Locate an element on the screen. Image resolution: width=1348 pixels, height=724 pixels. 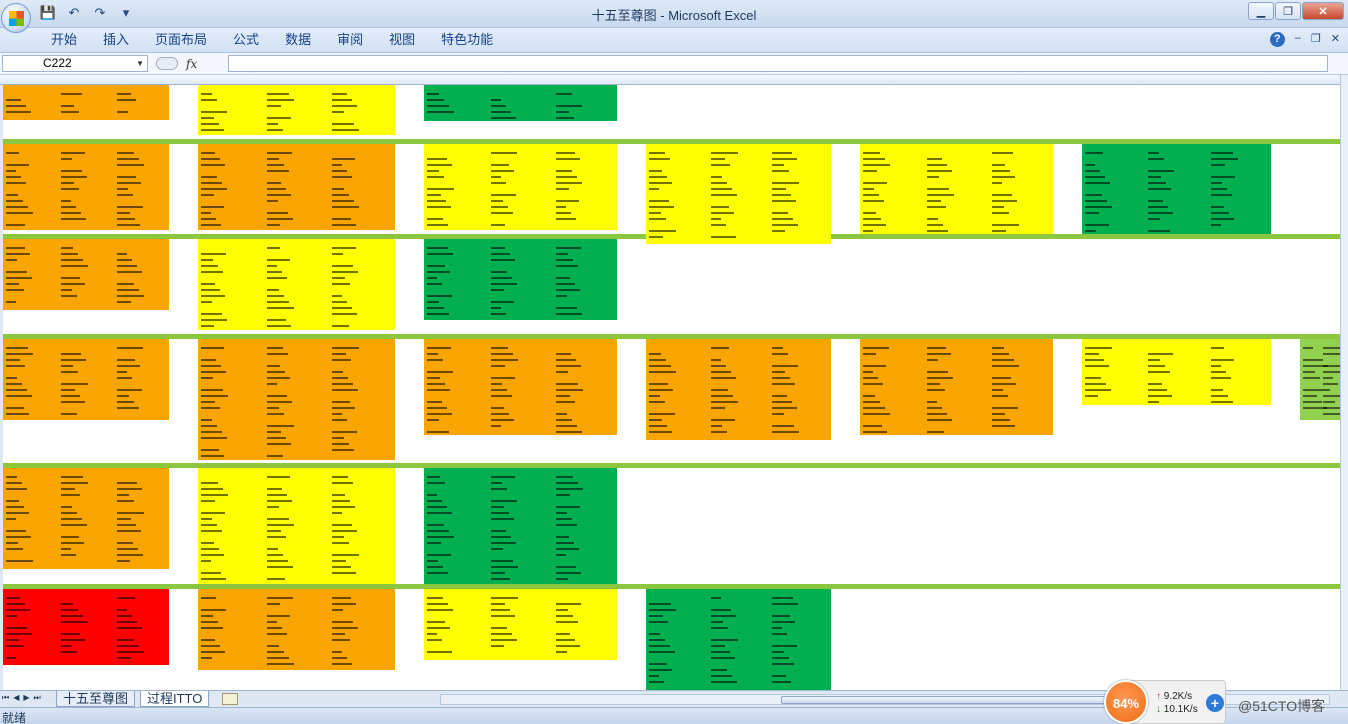
ribbon-close-icon: ✕ is located at coordinates (1335, 39).